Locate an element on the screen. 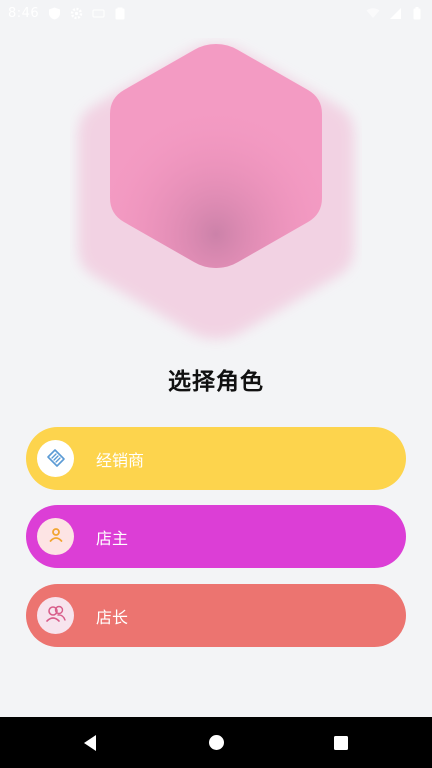  gear-icon is located at coordinates (76, 13).